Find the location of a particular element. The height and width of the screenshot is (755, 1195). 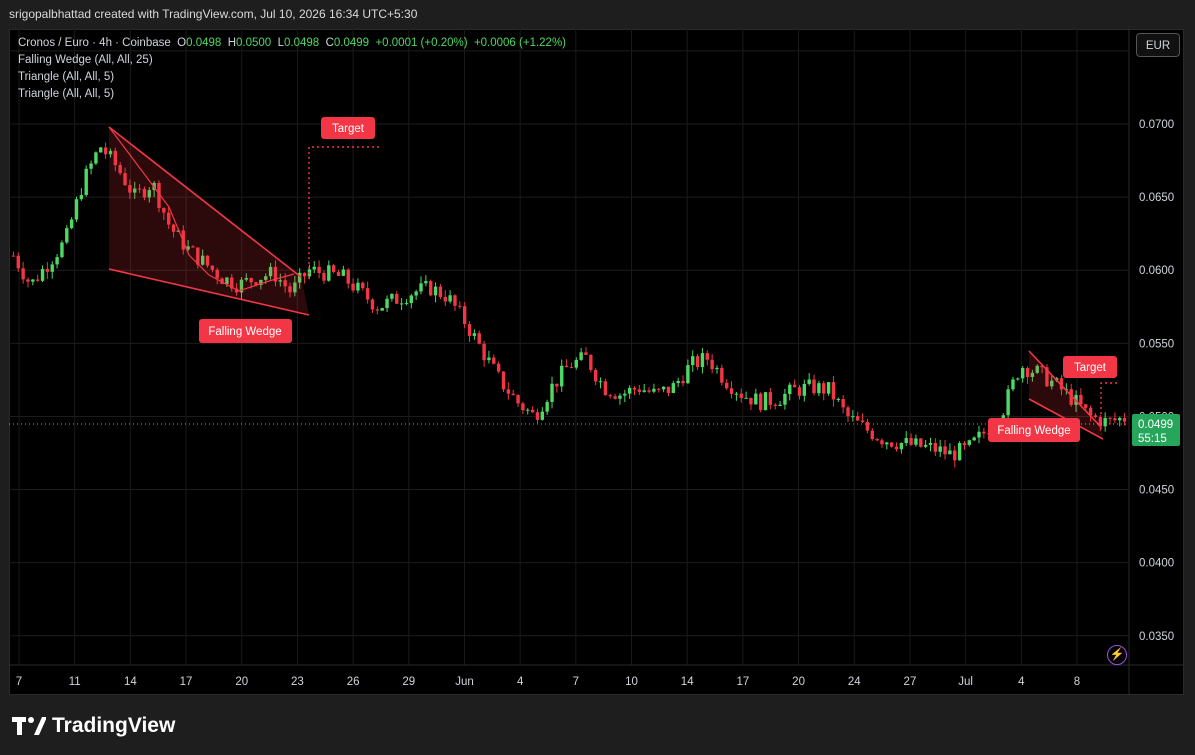

low-value: 0.0498 is located at coordinates (302, 43).